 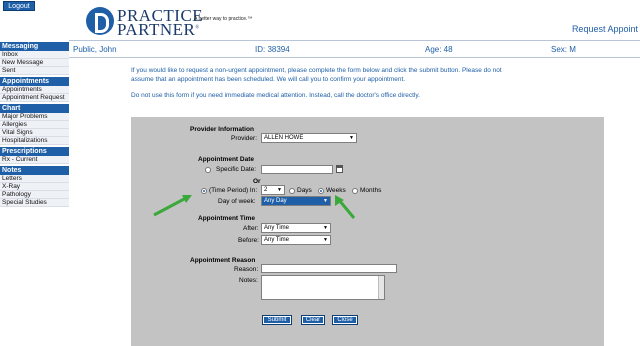 I want to click on reason-section-heading: Appointment Reason, so click(x=223, y=260).